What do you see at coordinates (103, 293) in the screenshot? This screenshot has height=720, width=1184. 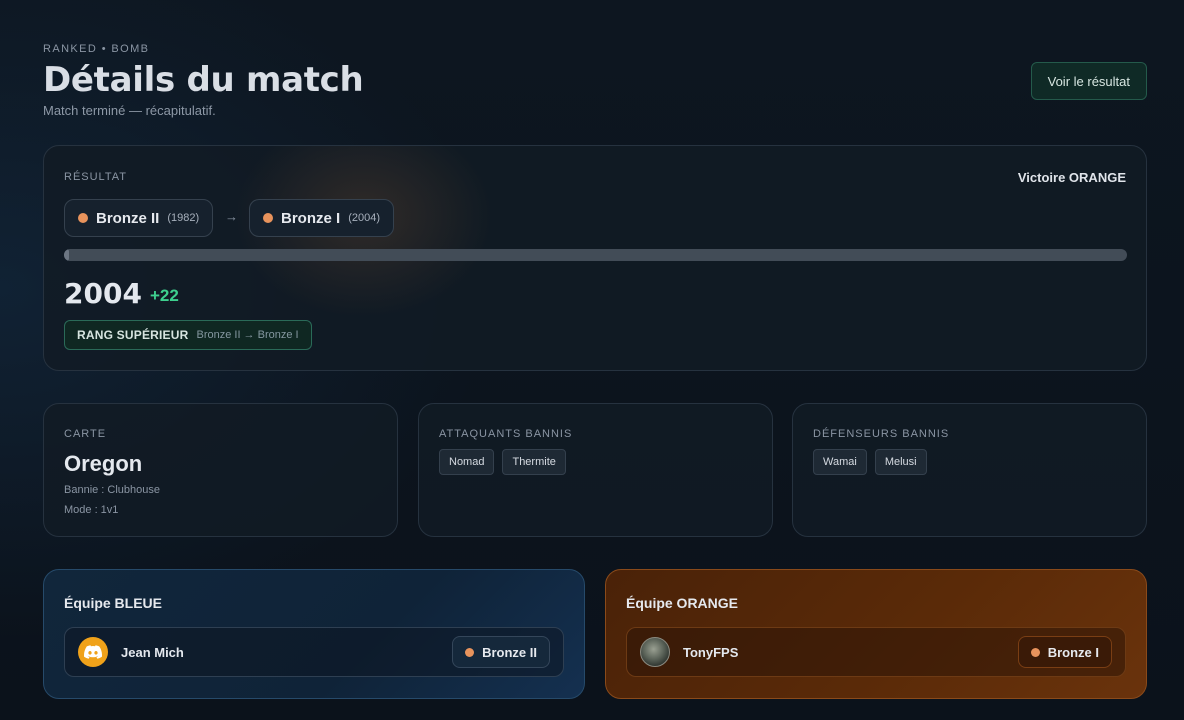 I see `elo-score: 2004` at bounding box center [103, 293].